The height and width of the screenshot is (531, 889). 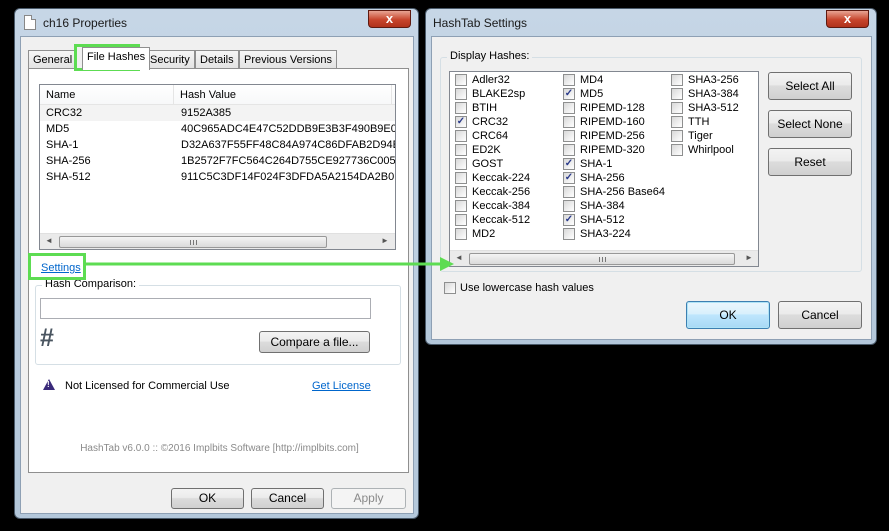 What do you see at coordinates (490, 122) in the screenshot?
I see `hash-checkbox-label: CRC32` at bounding box center [490, 122].